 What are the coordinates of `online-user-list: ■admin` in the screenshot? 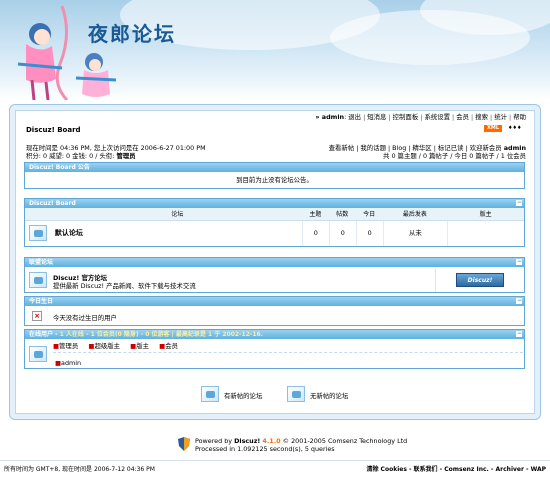 It's located at (68, 363).